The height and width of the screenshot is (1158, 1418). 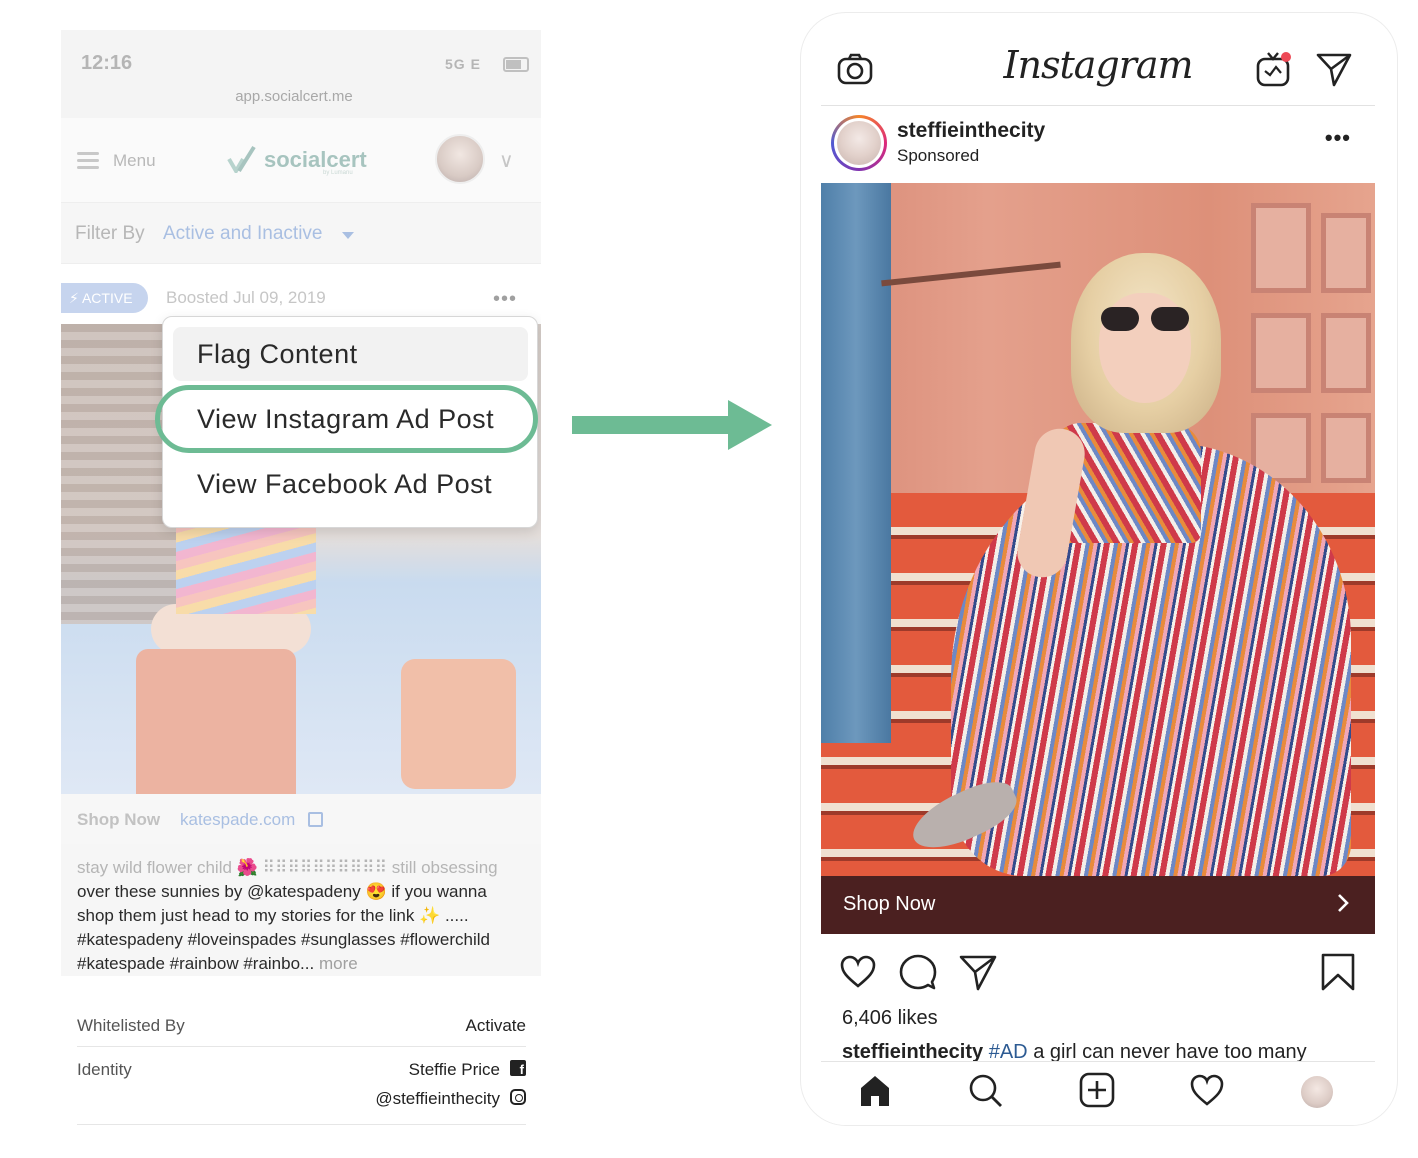 I want to click on facebook-icon: f, so click(x=518, y=1068).